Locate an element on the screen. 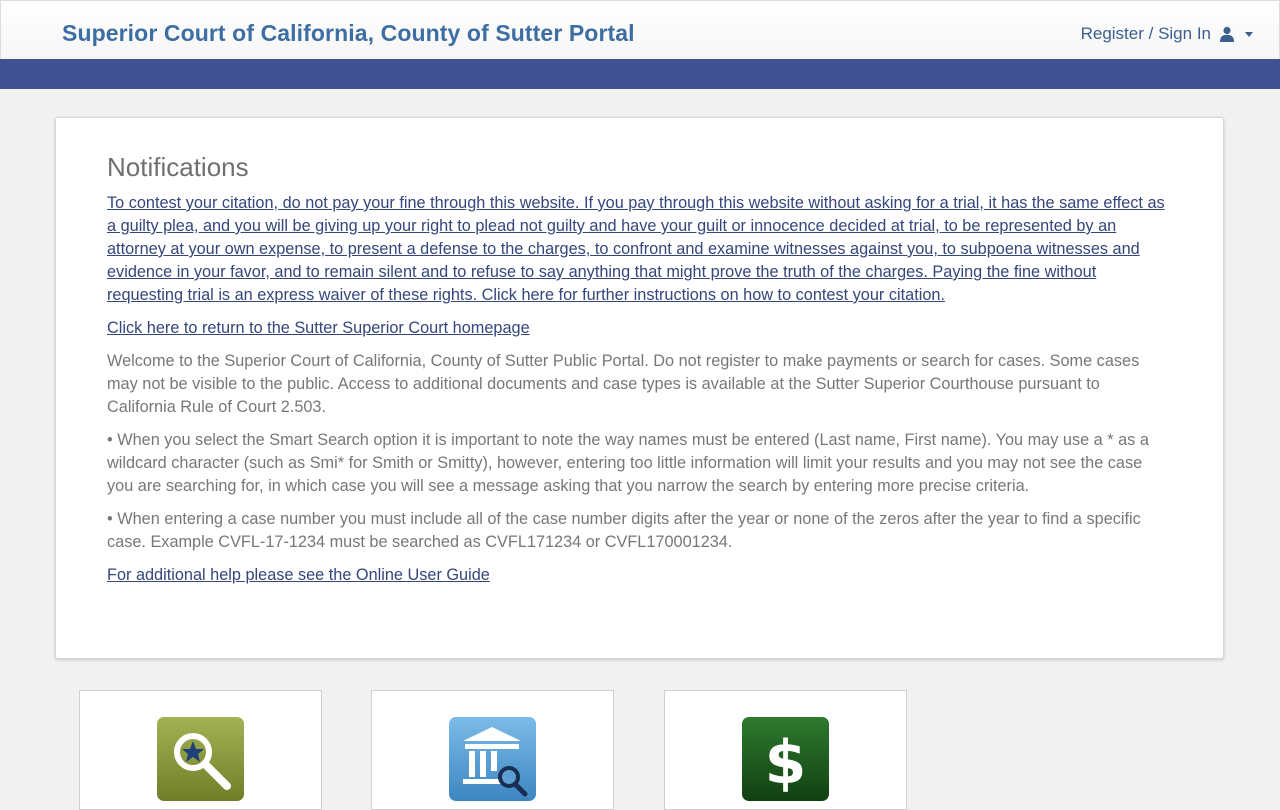 The width and height of the screenshot is (1280, 810). register-signin-menu: Register / Sign In is located at coordinates (1167, 34).